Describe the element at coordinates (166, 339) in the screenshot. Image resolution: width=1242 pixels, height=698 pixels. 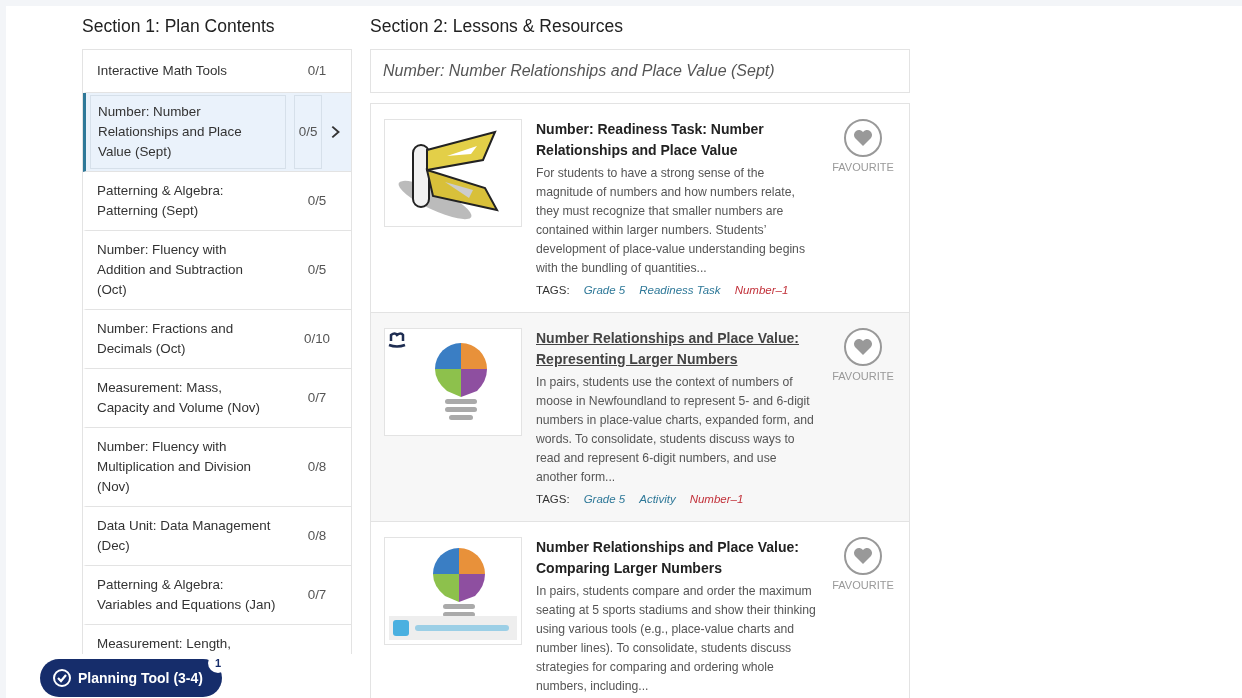
I see `plan-item-label: Number: Fractions and Decimals (Oct)` at that location.